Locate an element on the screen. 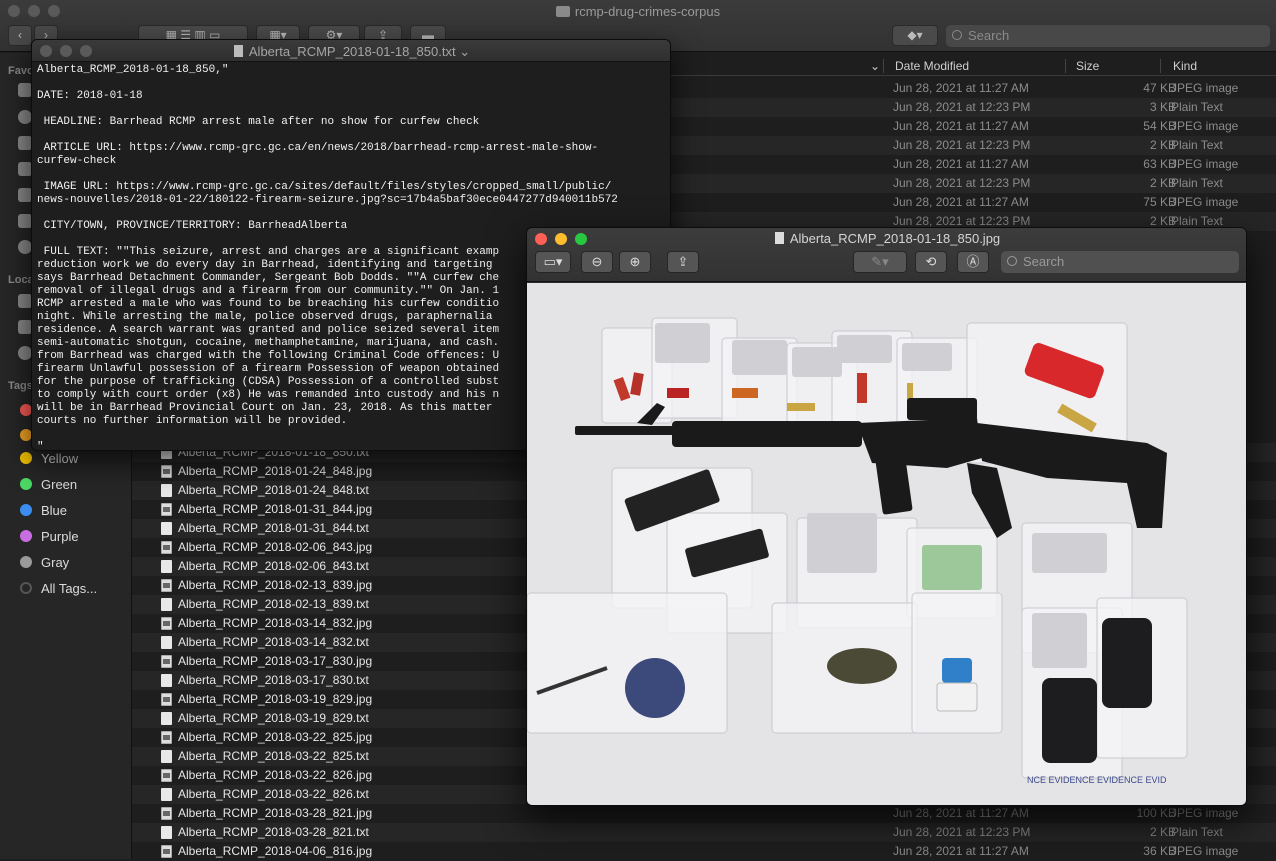 This screenshot has height=861, width=1276. applications-icon is located at coordinates (25, 169).